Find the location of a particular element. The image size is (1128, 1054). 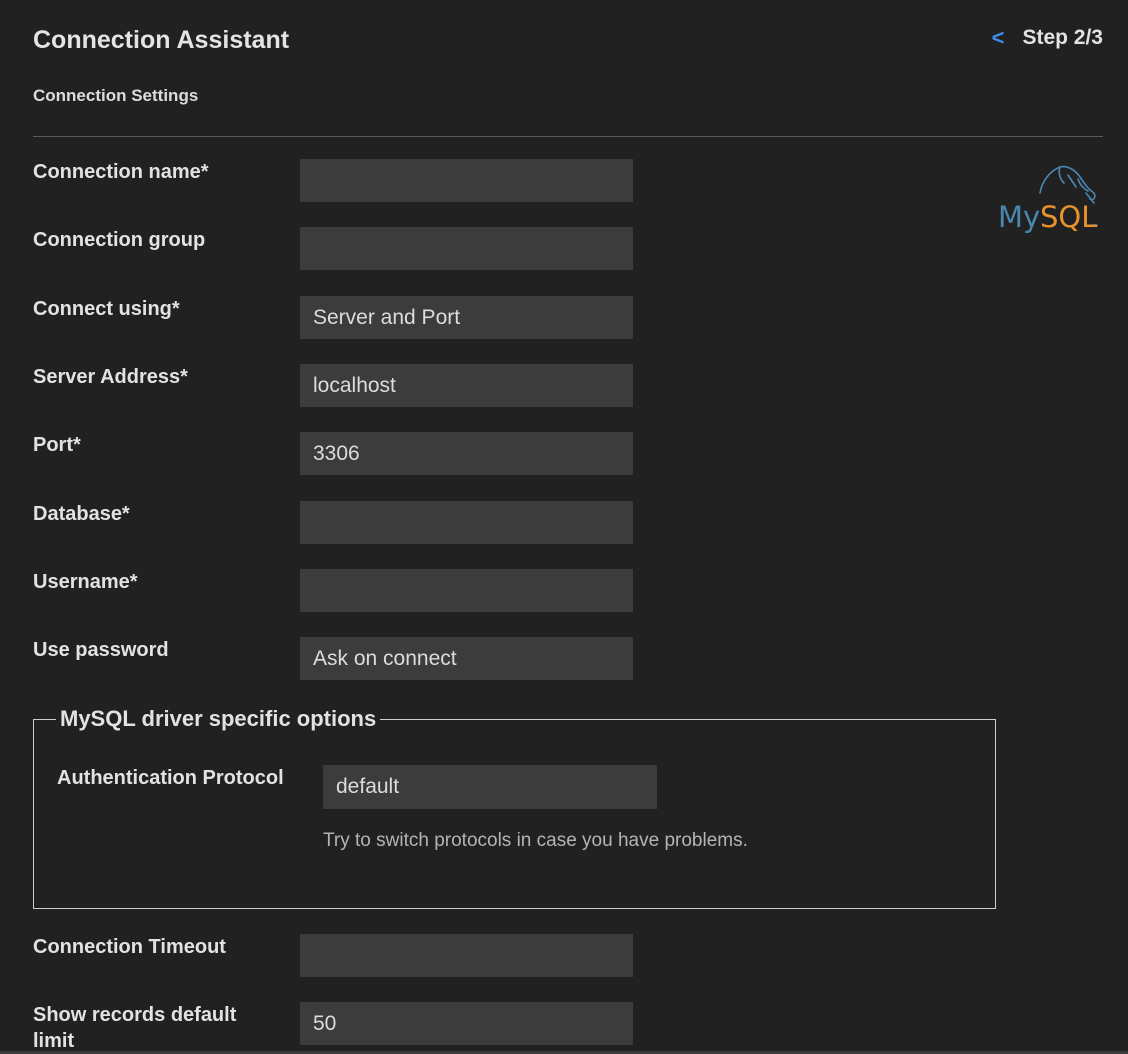

mysql-logo-sql: SQL is located at coordinates (1068, 217).